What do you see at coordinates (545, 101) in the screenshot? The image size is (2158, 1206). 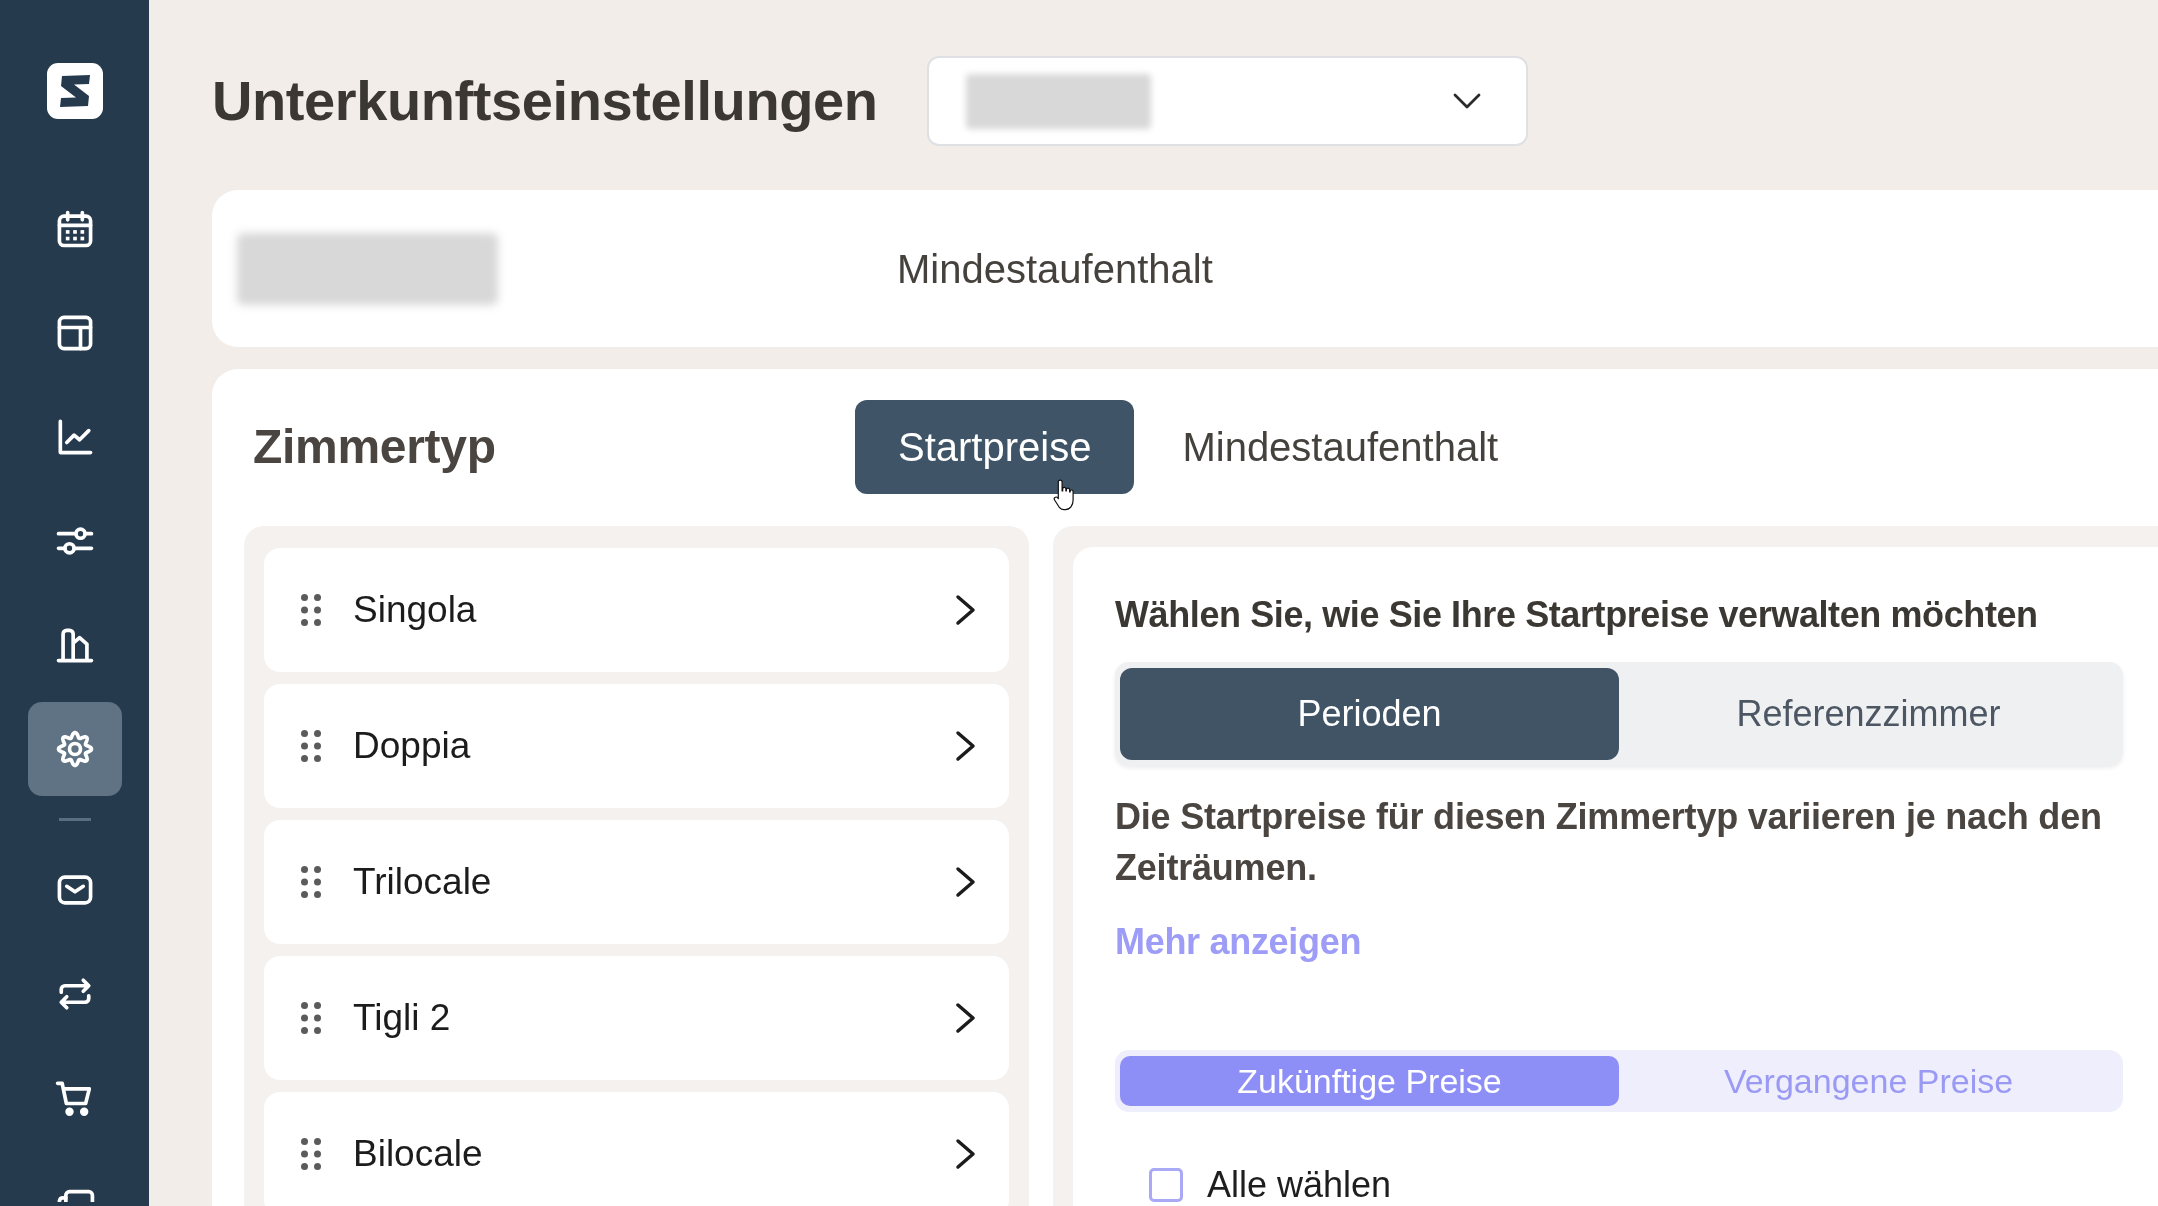 I see `page-title: Unterkunftseinstellungen` at bounding box center [545, 101].